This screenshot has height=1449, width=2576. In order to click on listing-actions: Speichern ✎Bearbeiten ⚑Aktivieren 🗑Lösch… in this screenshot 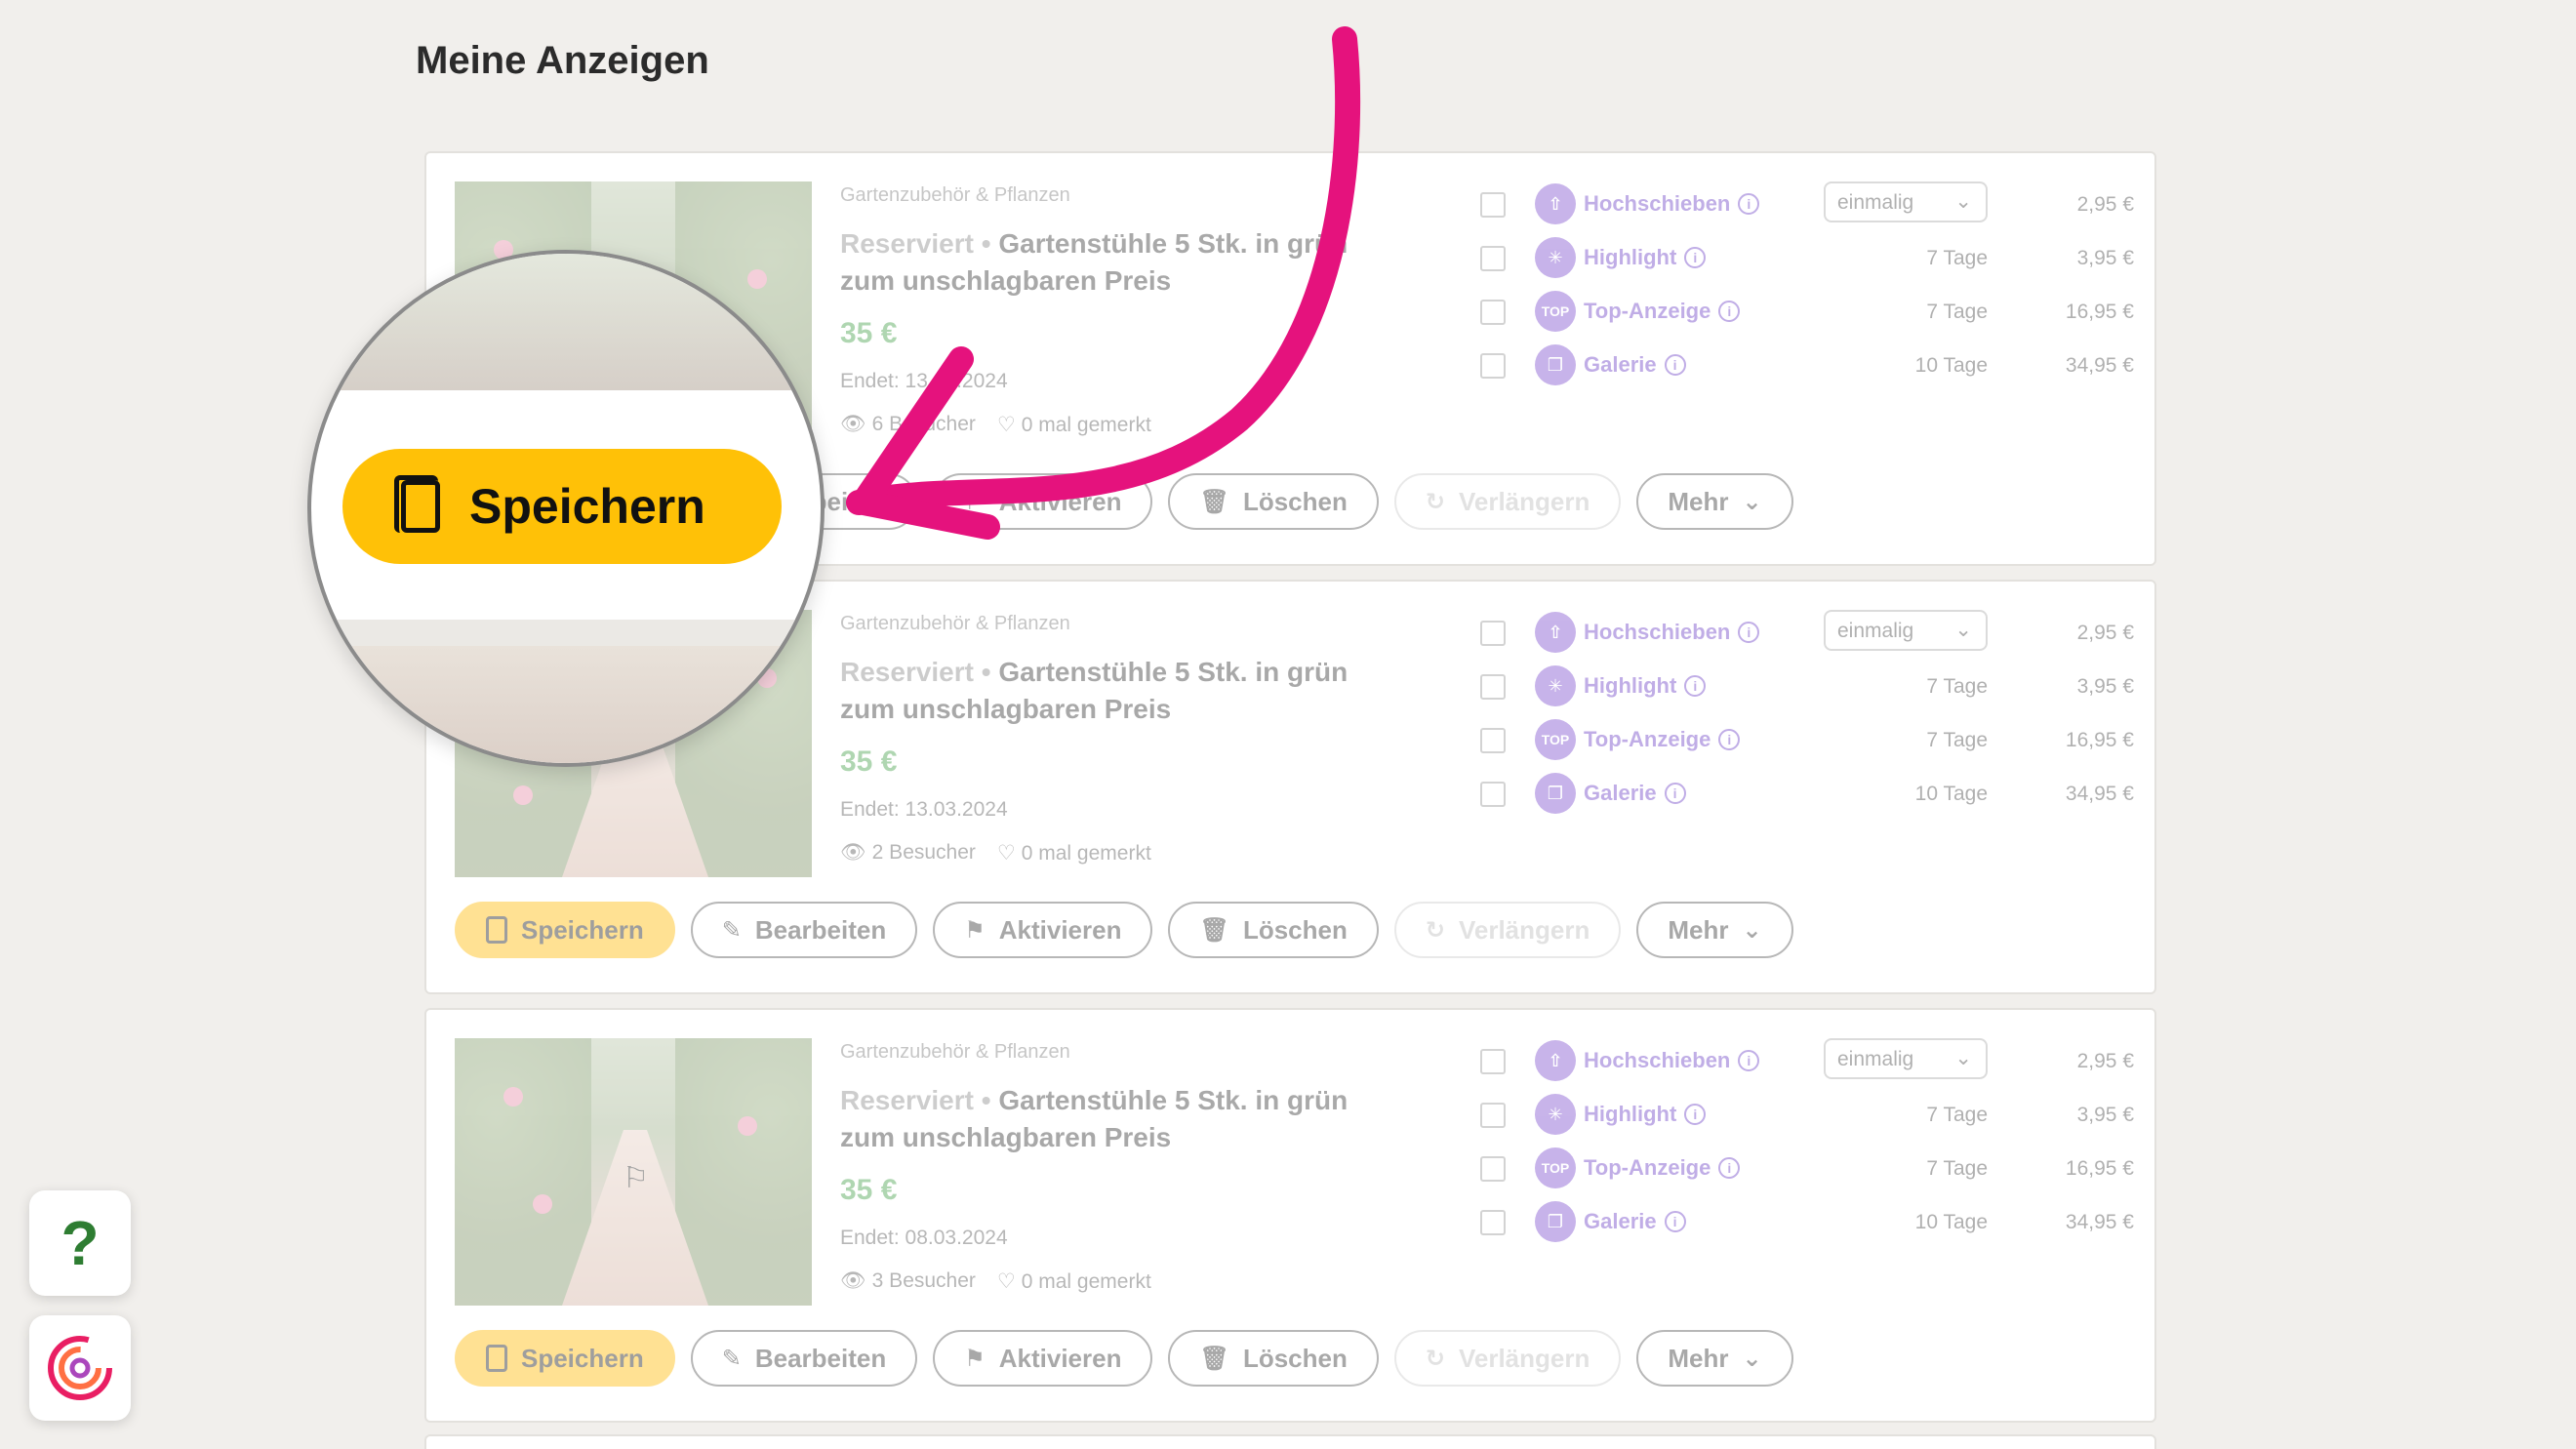, I will do `click(1124, 1358)`.